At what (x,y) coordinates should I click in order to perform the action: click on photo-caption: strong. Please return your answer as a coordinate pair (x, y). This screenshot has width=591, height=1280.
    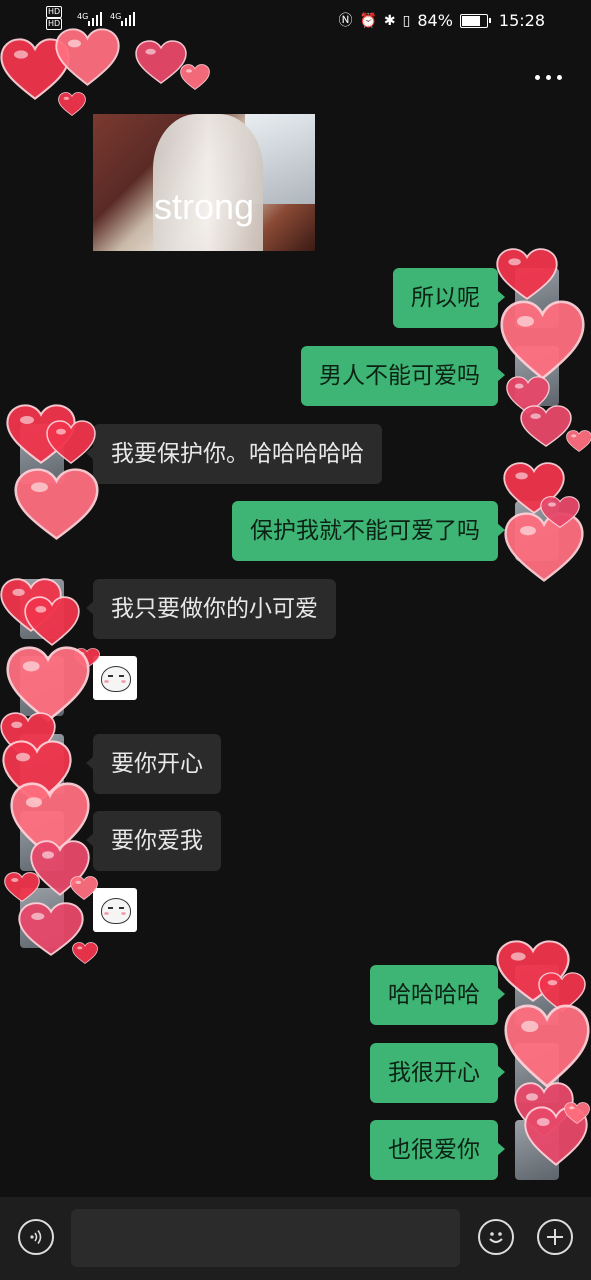
    Looking at the image, I should click on (204, 206).